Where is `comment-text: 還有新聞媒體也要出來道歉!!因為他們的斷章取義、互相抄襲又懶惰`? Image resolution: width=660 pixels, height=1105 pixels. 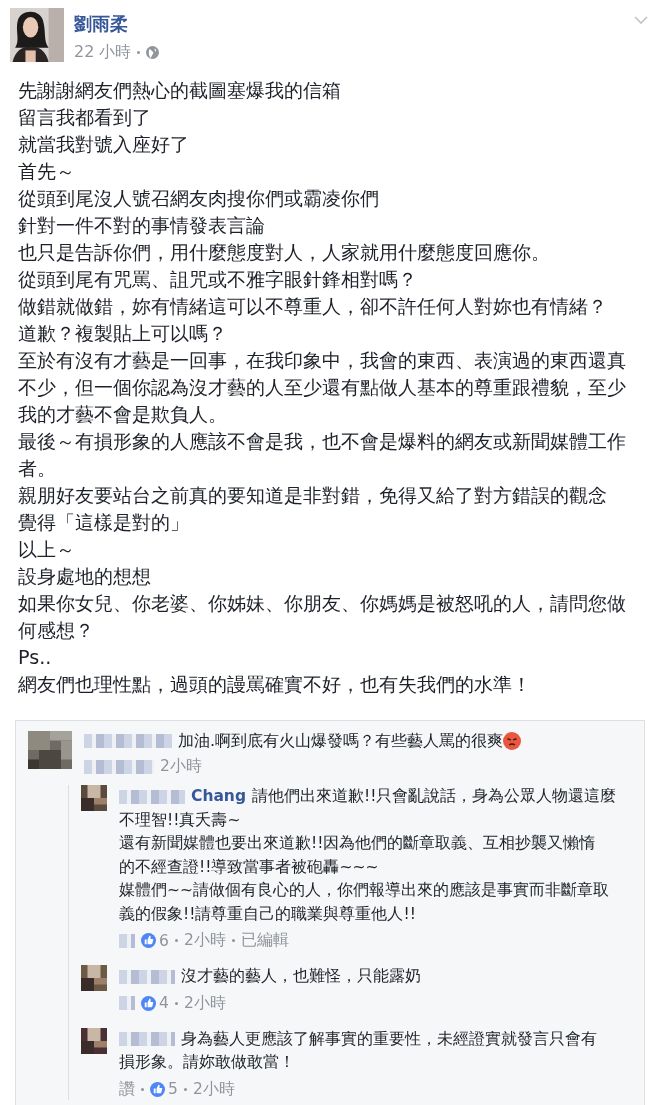 comment-text: 還有新聞媒體也要出來道歉!!因為他們的斷章取義、互相抄襲又懶惰 is located at coordinates (357, 843).